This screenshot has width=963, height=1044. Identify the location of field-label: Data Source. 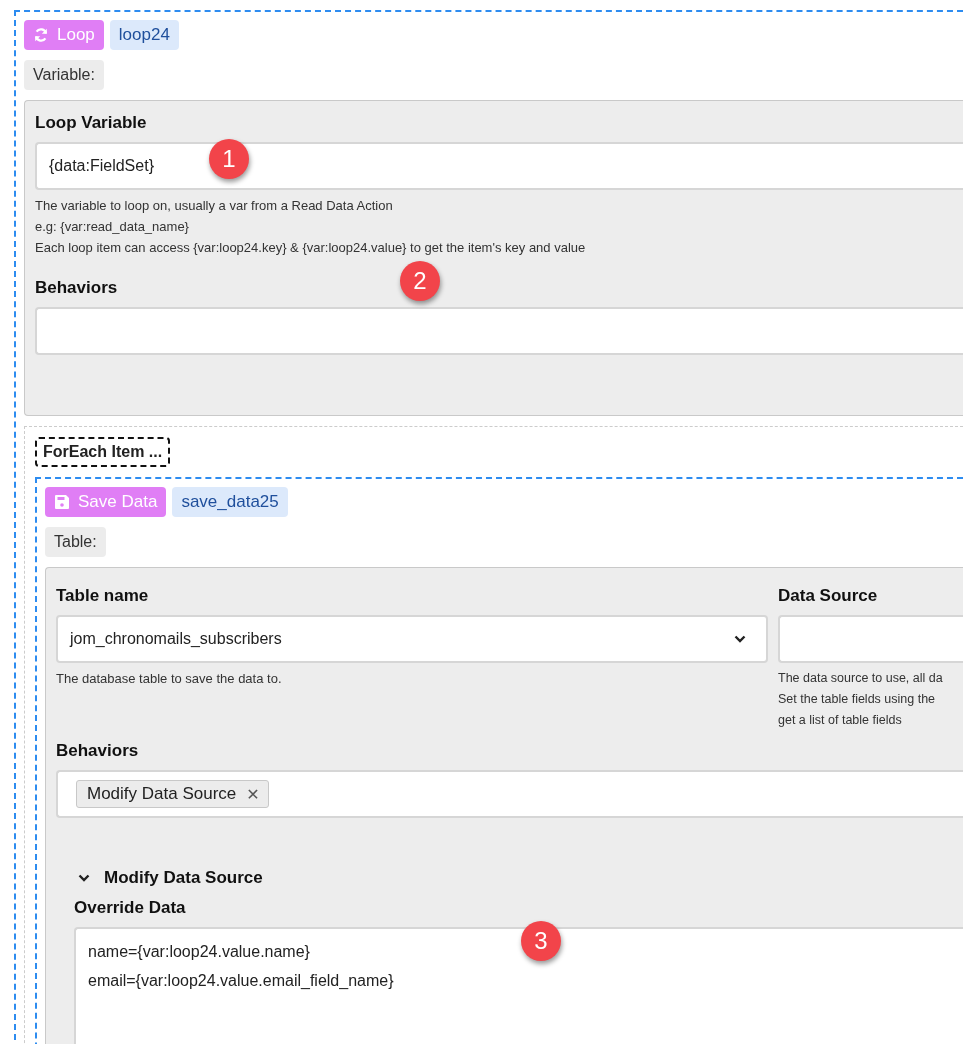
(828, 596).